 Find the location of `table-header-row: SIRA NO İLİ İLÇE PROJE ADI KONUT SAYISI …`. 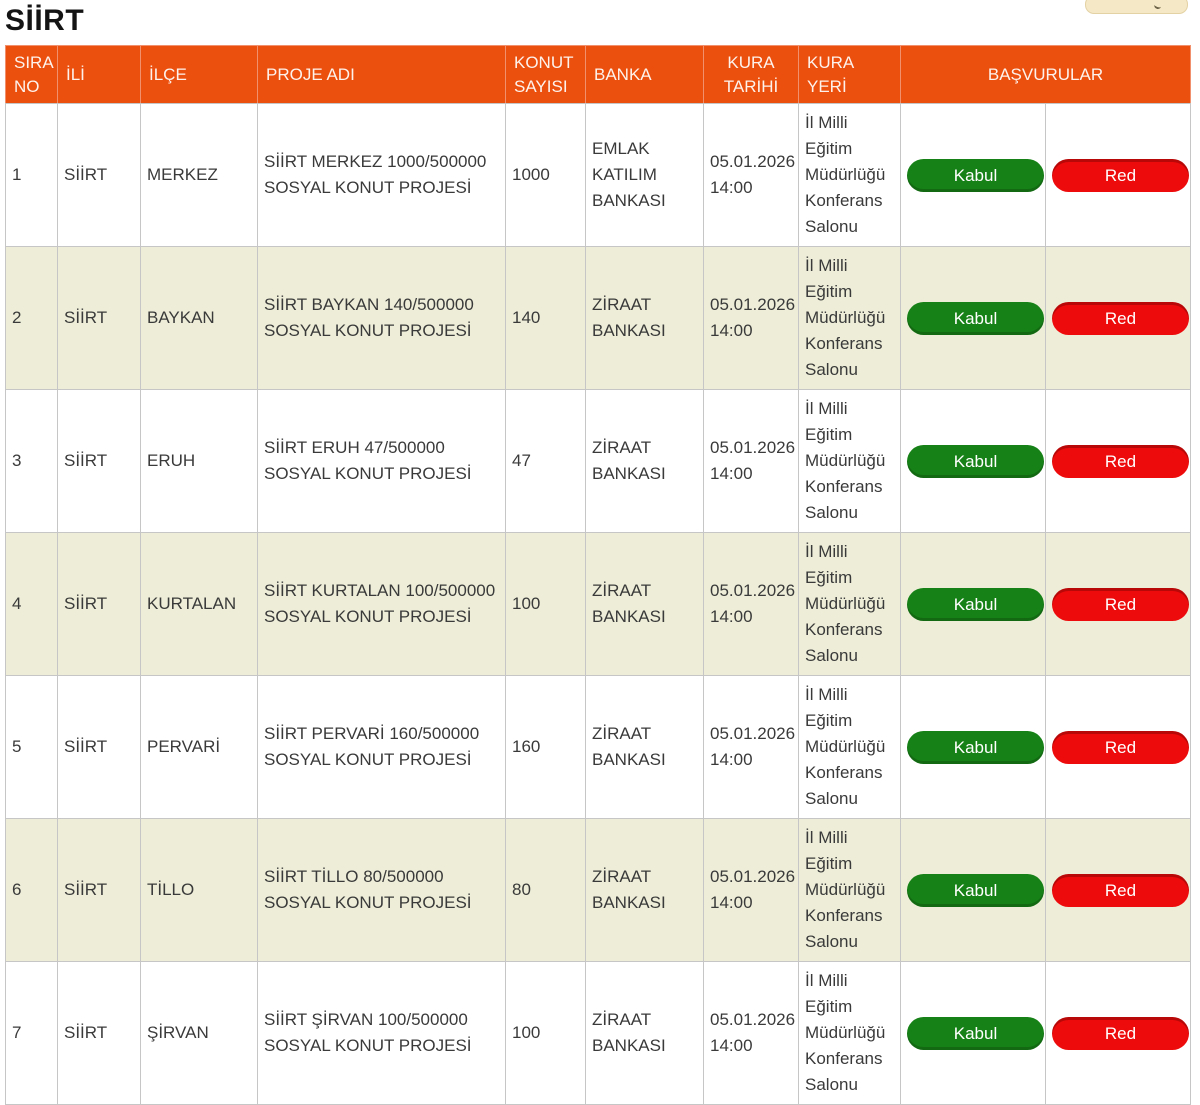

table-header-row: SIRA NO İLİ İLÇE PROJE ADI KONUT SAYISI … is located at coordinates (598, 74).